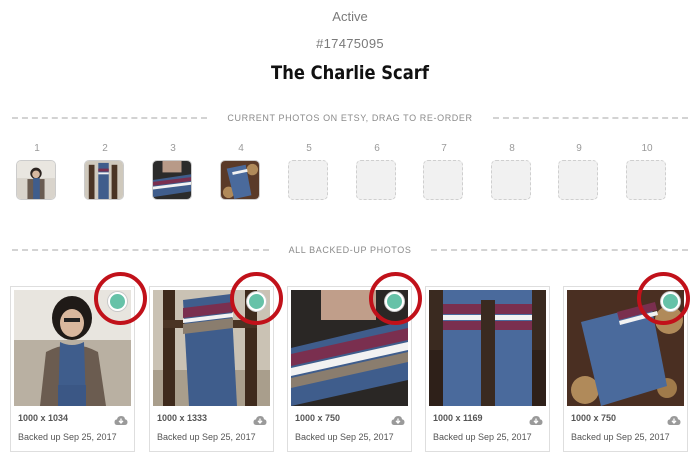 This screenshot has height=466, width=700. I want to click on current-photos-strip: 1 2 3 4 5 6 7 8 9 10, so click(354, 173).